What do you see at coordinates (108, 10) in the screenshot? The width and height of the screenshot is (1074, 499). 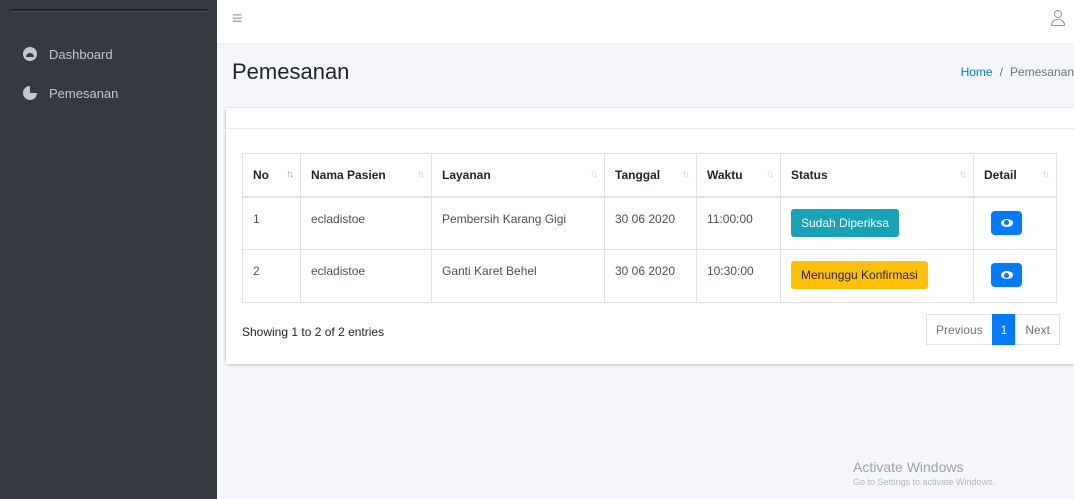 I see `sidebar-brand-divider` at bounding box center [108, 10].